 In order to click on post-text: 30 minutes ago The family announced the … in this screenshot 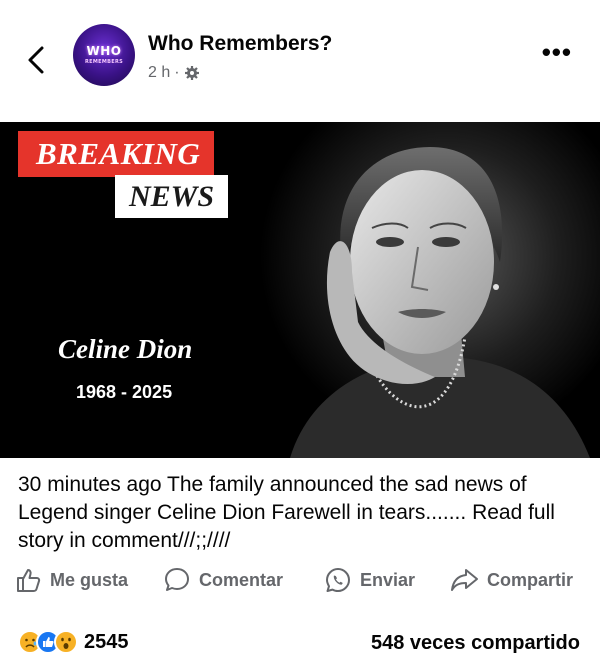, I will do `click(286, 512)`.